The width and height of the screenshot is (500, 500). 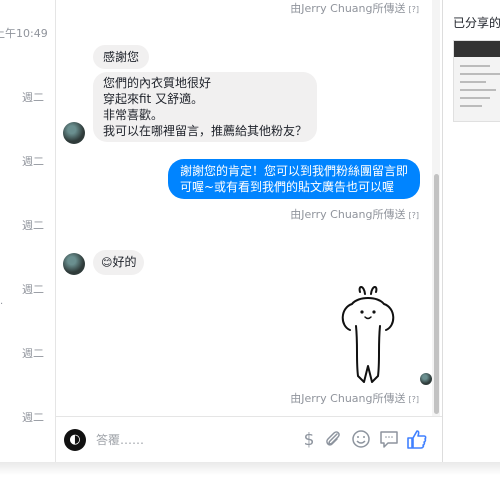 I want to click on message-line: 穿起來fit 又舒適。, so click(x=153, y=99).